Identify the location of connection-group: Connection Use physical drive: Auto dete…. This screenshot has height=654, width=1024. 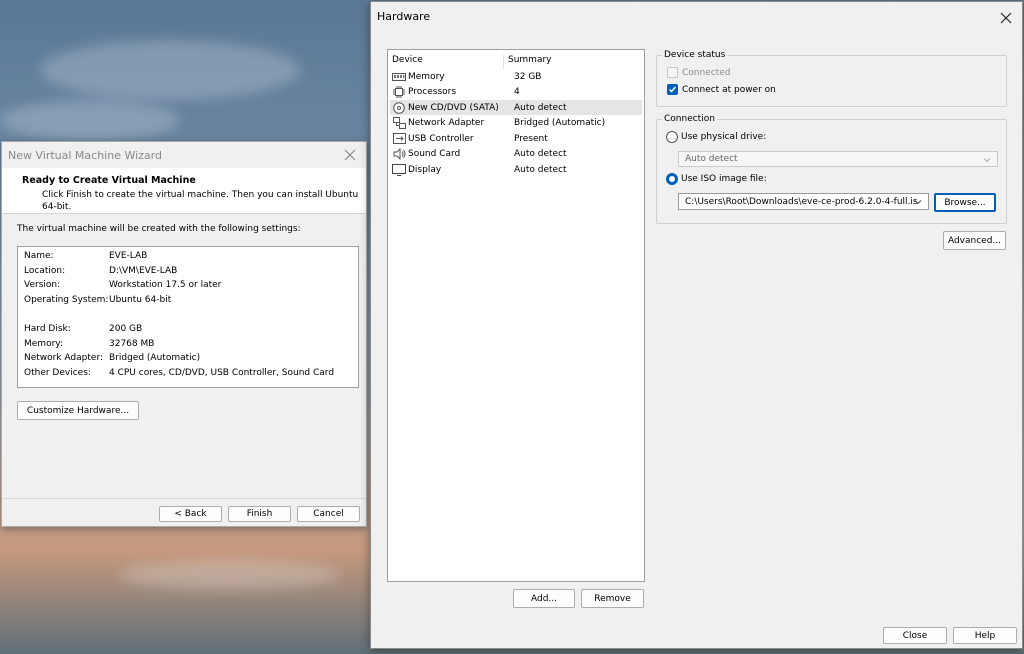
(831, 169).